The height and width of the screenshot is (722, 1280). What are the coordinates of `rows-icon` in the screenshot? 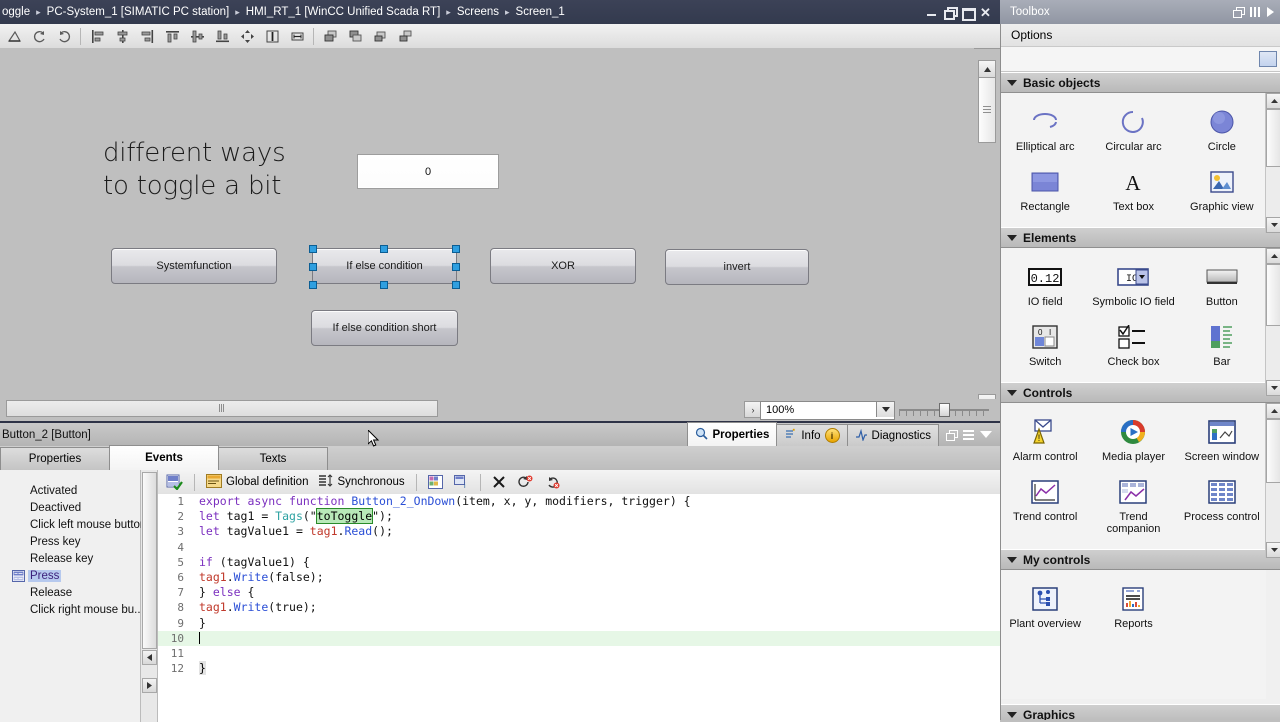 It's located at (968, 434).